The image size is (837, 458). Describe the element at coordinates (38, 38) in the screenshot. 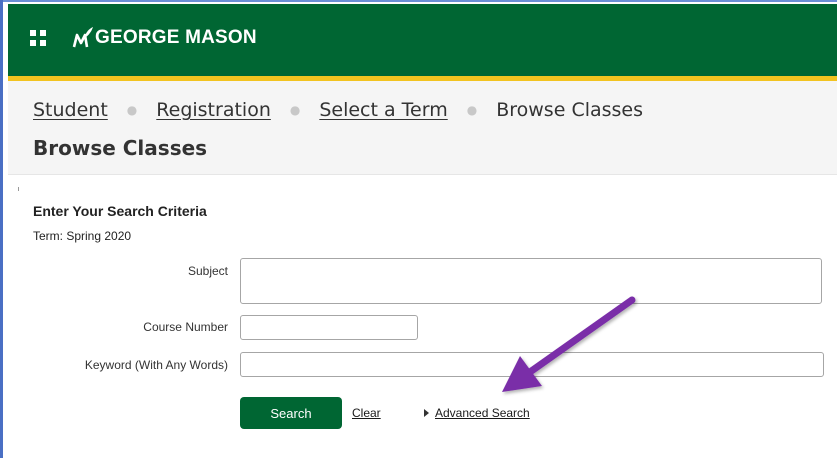

I see `grid-icon` at that location.